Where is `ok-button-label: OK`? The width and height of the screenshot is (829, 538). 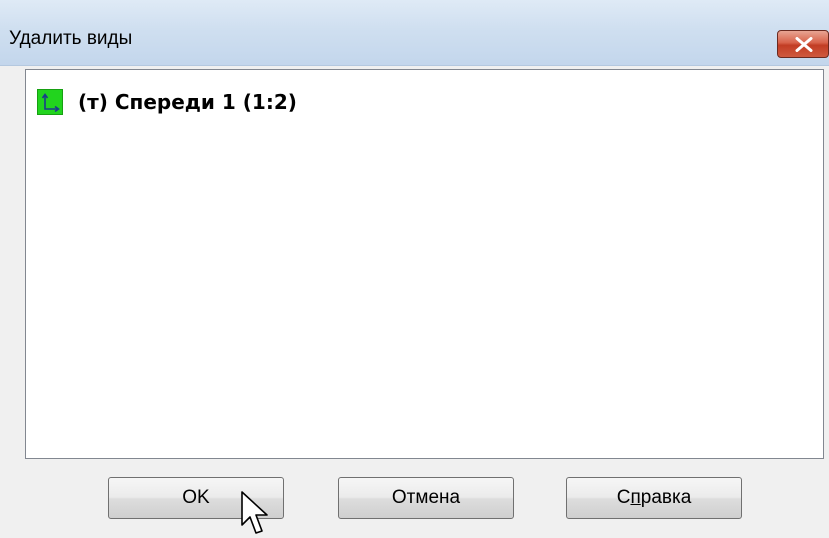
ok-button-label: OK is located at coordinates (196, 497).